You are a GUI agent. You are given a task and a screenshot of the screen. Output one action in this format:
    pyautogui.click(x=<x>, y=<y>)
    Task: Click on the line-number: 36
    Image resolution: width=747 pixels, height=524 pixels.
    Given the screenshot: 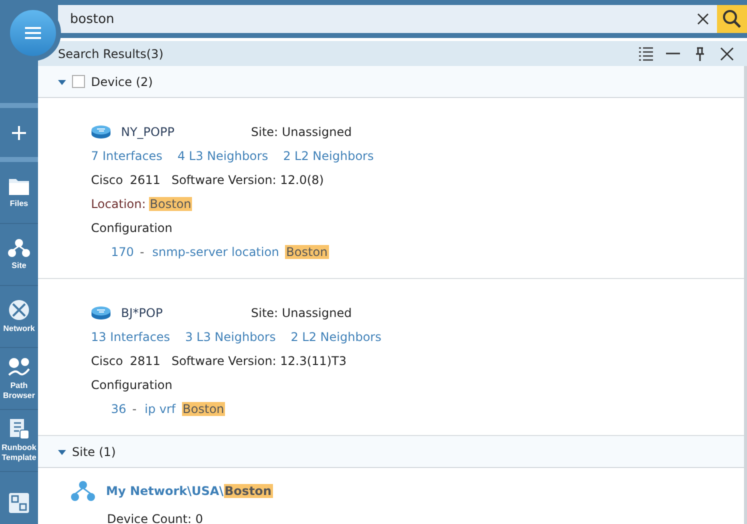 What is the action you would take?
    pyautogui.click(x=118, y=409)
    